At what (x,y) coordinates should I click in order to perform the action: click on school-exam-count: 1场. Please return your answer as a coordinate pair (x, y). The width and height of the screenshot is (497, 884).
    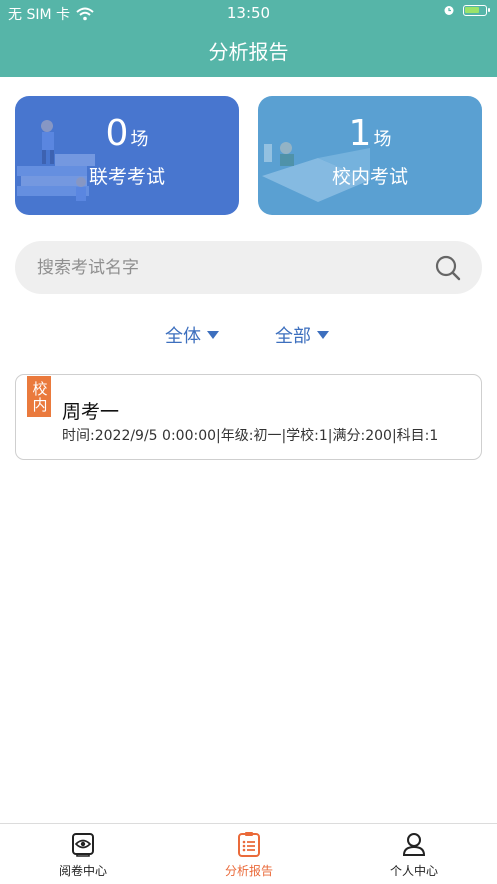
    Looking at the image, I should click on (370, 134).